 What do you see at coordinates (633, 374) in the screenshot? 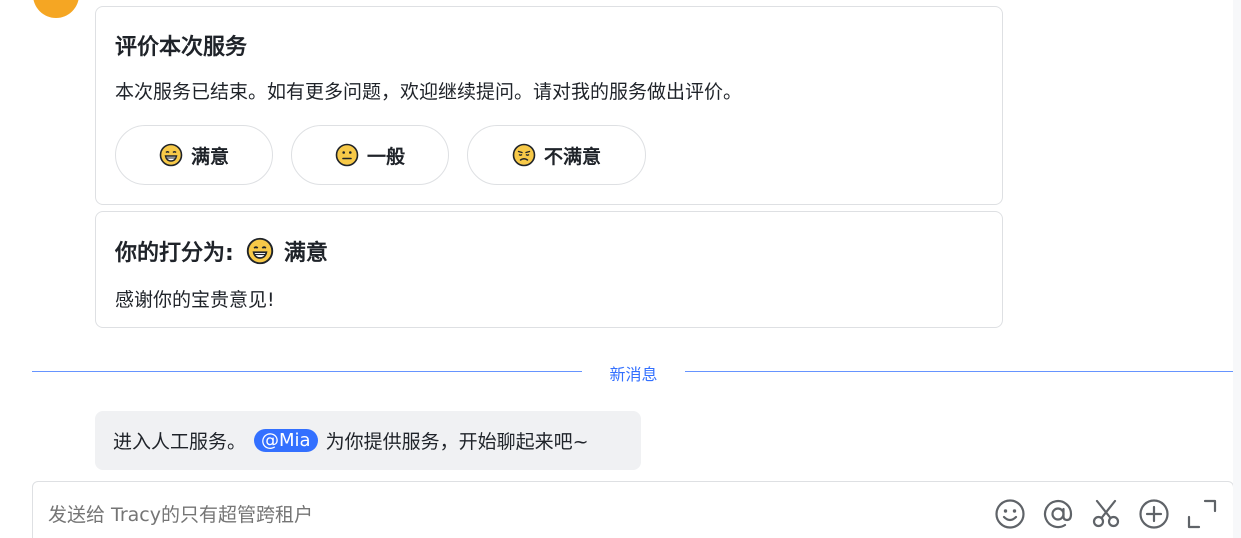
I see `new-message-divider-label: 新消息` at bounding box center [633, 374].